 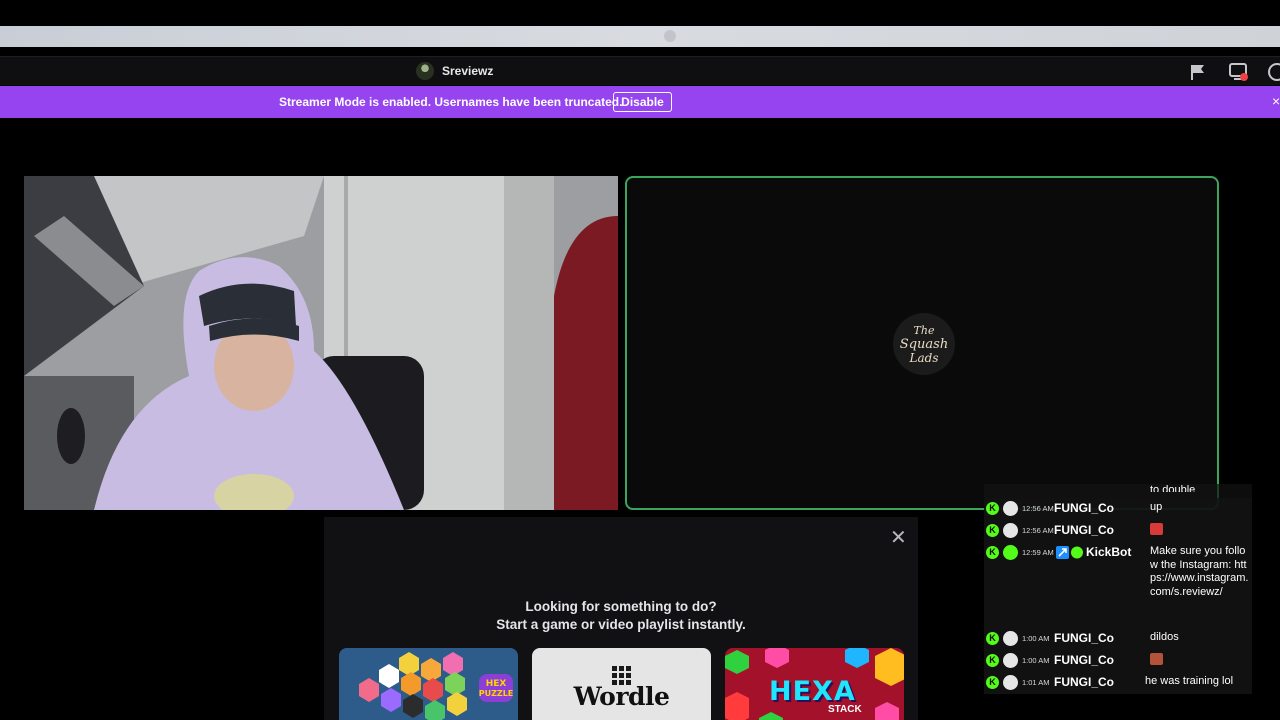 What do you see at coordinates (1276, 101) in the screenshot?
I see `banner-close-icon: ×` at bounding box center [1276, 101].